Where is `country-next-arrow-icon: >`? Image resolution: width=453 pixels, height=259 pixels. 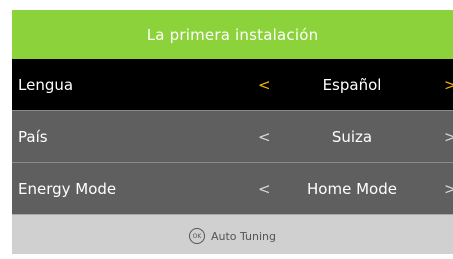
country-next-arrow-icon: > is located at coordinates (448, 137).